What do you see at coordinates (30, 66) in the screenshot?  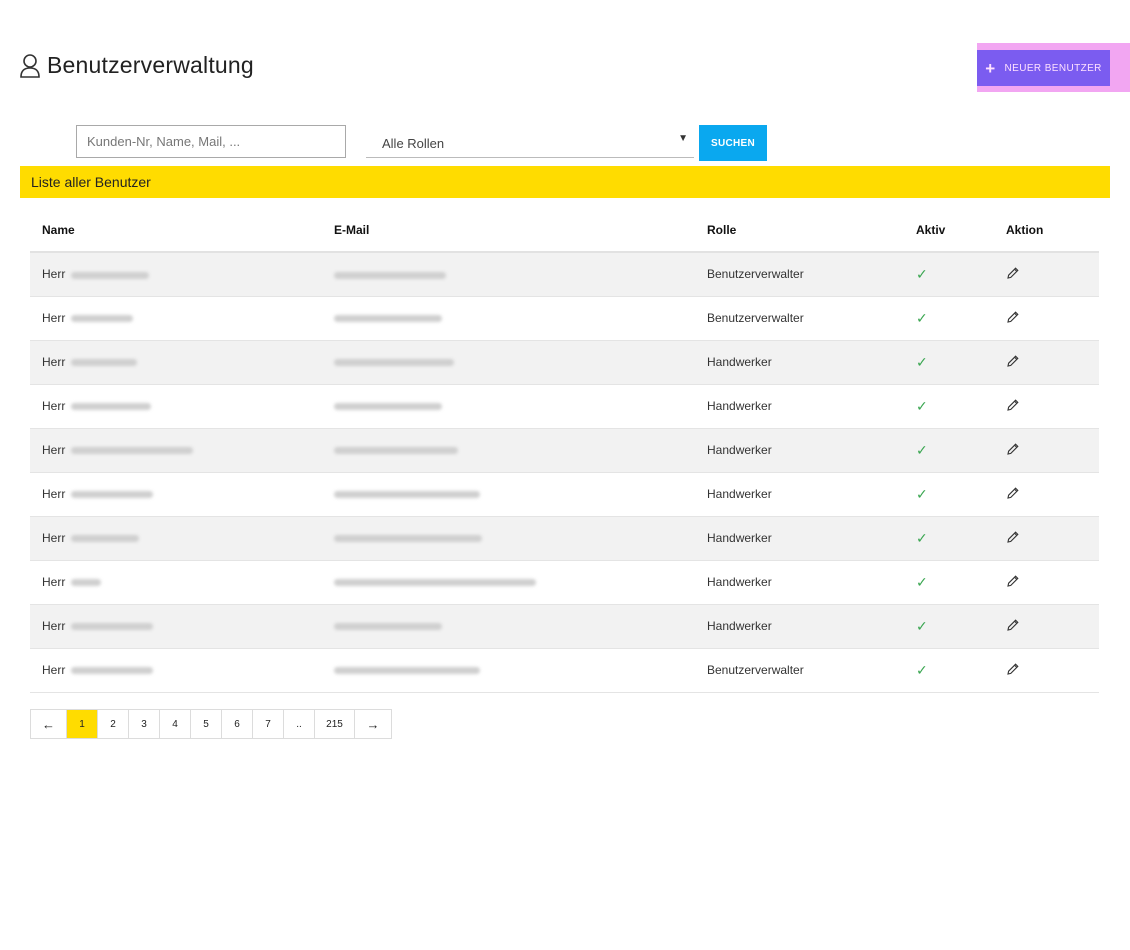 I see `user-icon` at bounding box center [30, 66].